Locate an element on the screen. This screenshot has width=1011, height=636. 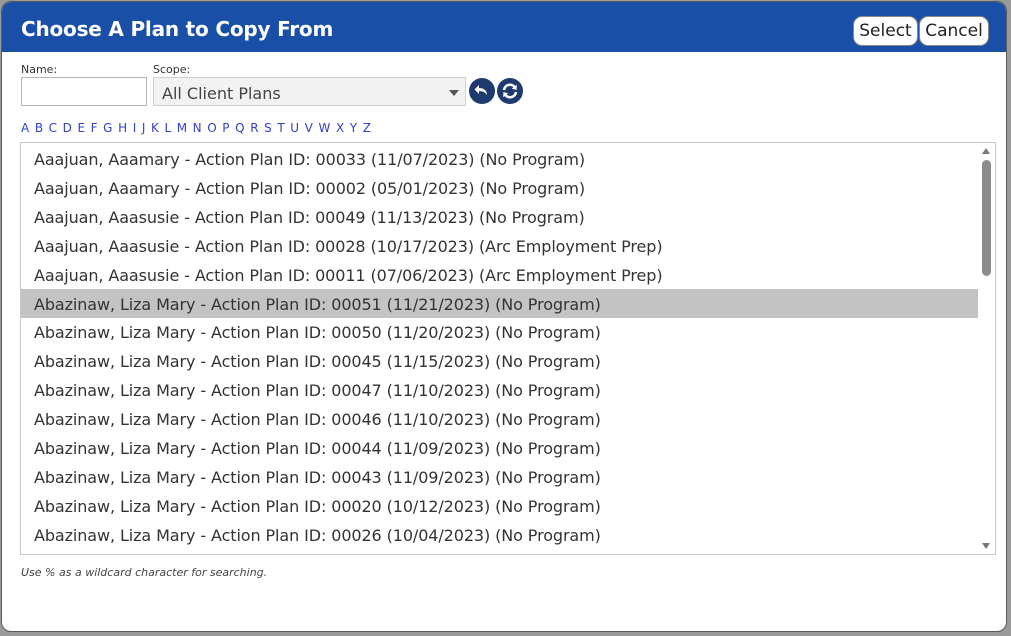
alpha-letter-d: D is located at coordinates (67, 128).